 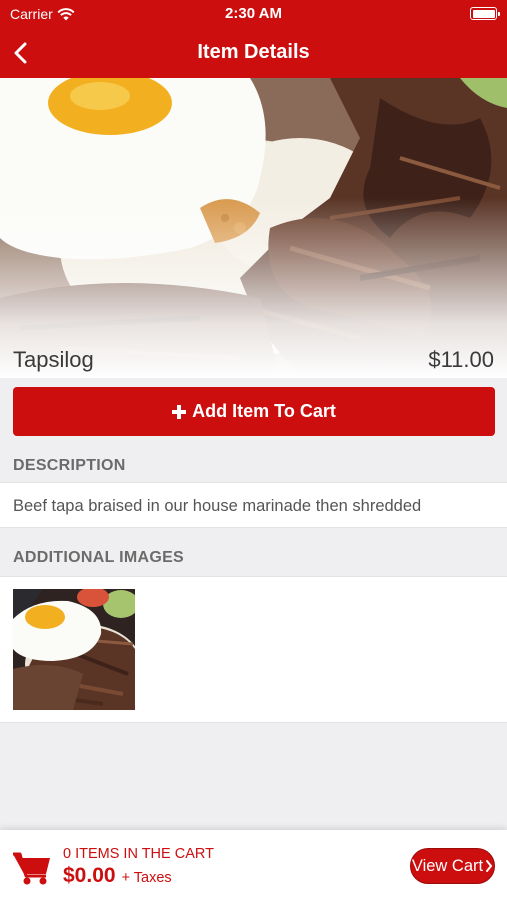 What do you see at coordinates (146, 878) in the screenshot?
I see `cart-taxes-label: + Taxes` at bounding box center [146, 878].